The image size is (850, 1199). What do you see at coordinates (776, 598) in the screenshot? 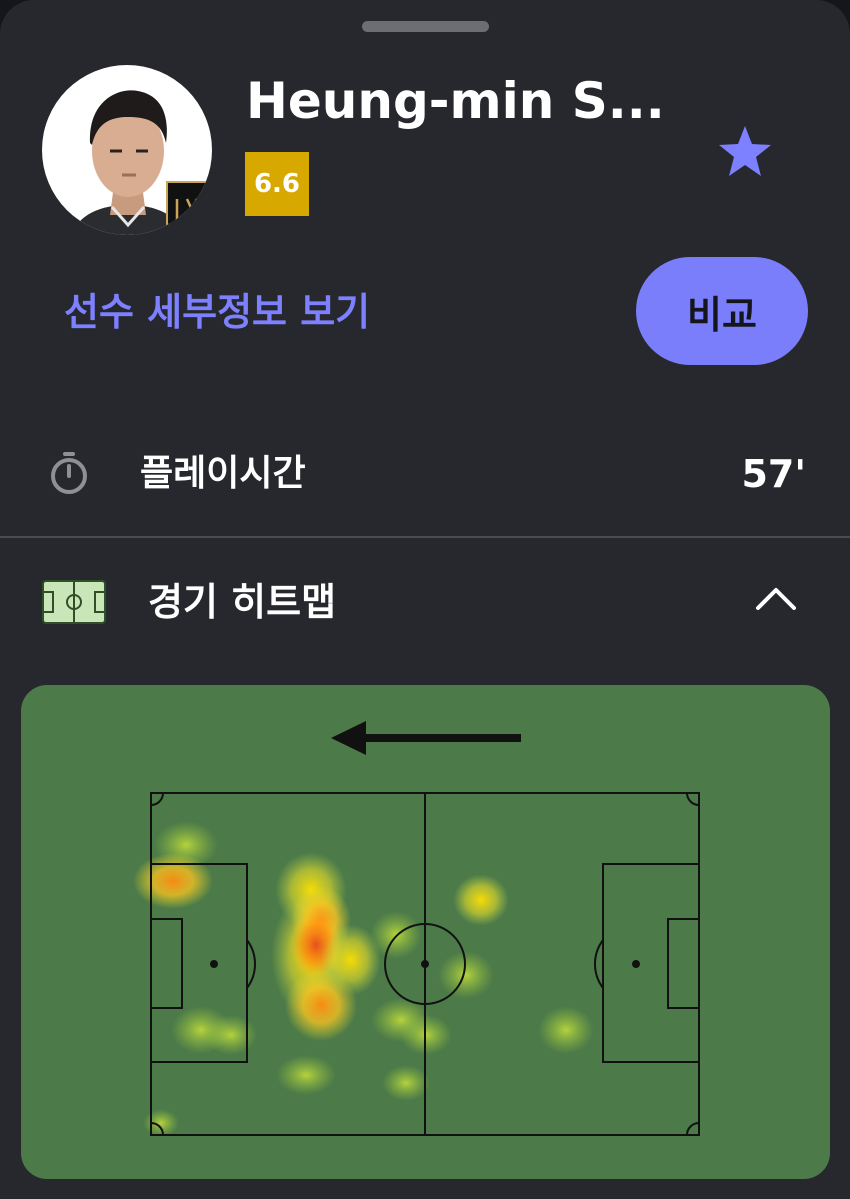
I see `chevron-up-icon` at bounding box center [776, 598].